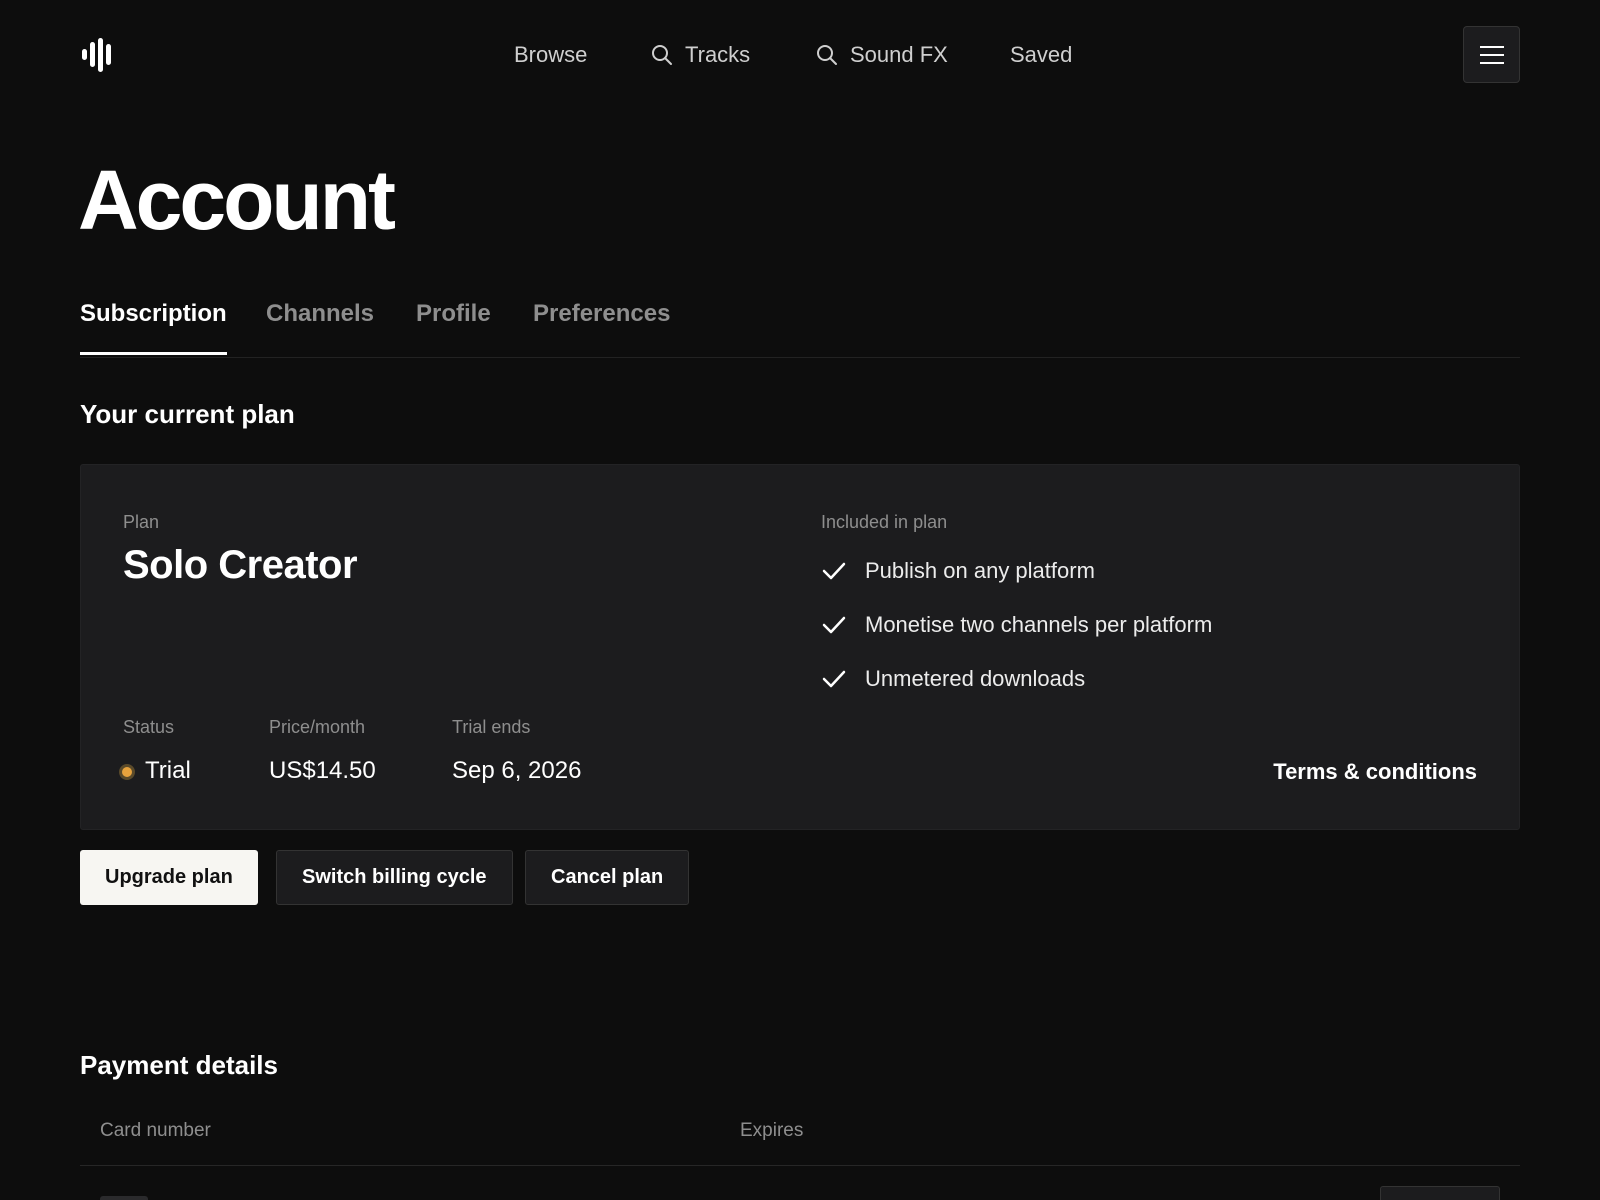 The image size is (1600, 1200). I want to click on tab-preferences: Preferences, so click(601, 326).